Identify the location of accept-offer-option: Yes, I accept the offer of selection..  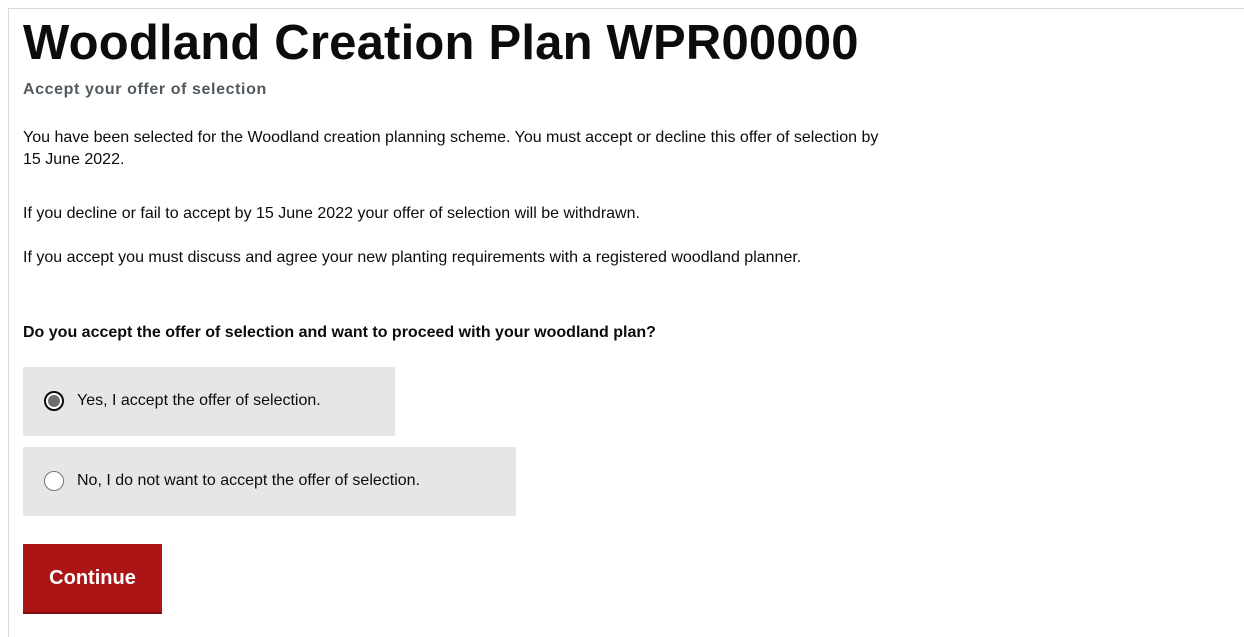
(209, 401).